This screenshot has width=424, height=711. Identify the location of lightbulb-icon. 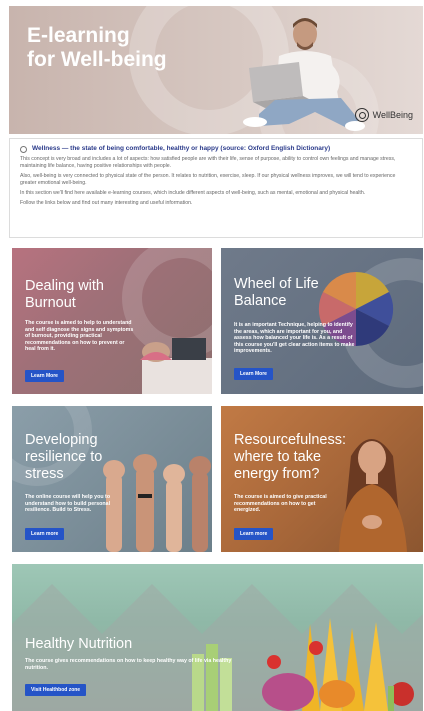
(23, 149).